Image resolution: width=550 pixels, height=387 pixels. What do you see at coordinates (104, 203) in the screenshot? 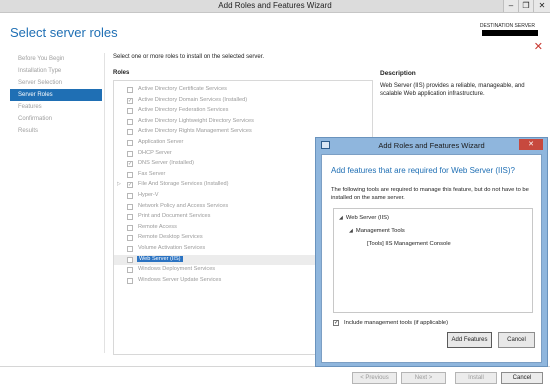
I see `nav-divider` at bounding box center [104, 203].